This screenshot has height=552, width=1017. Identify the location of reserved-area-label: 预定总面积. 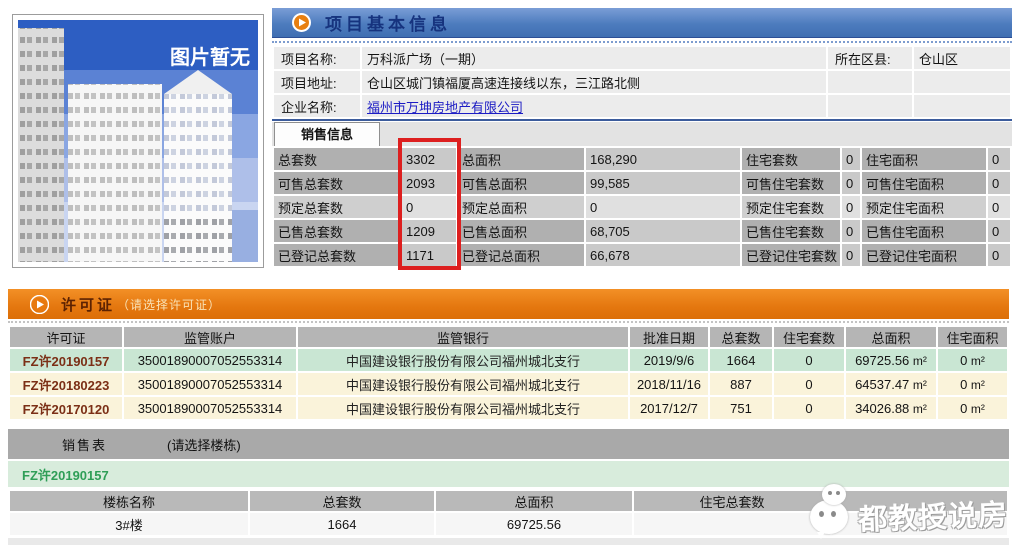
(521, 207).